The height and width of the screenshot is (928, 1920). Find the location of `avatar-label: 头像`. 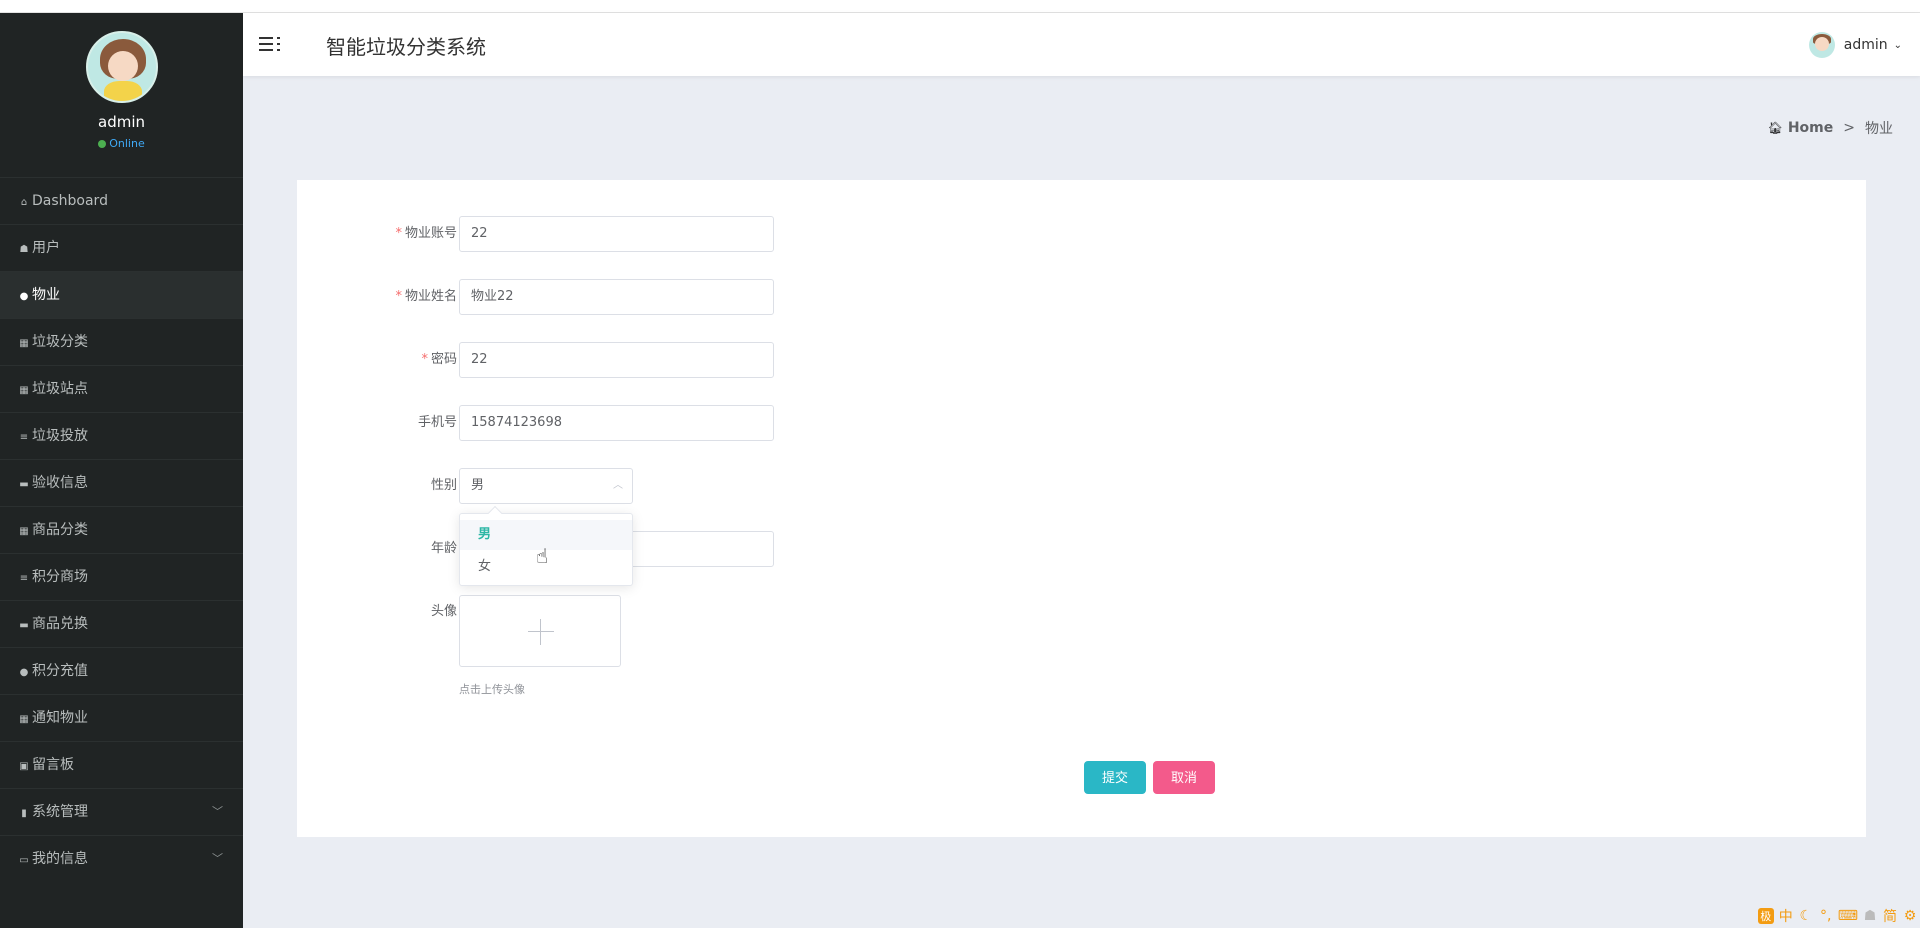

avatar-label: 头像 is located at coordinates (443, 611).